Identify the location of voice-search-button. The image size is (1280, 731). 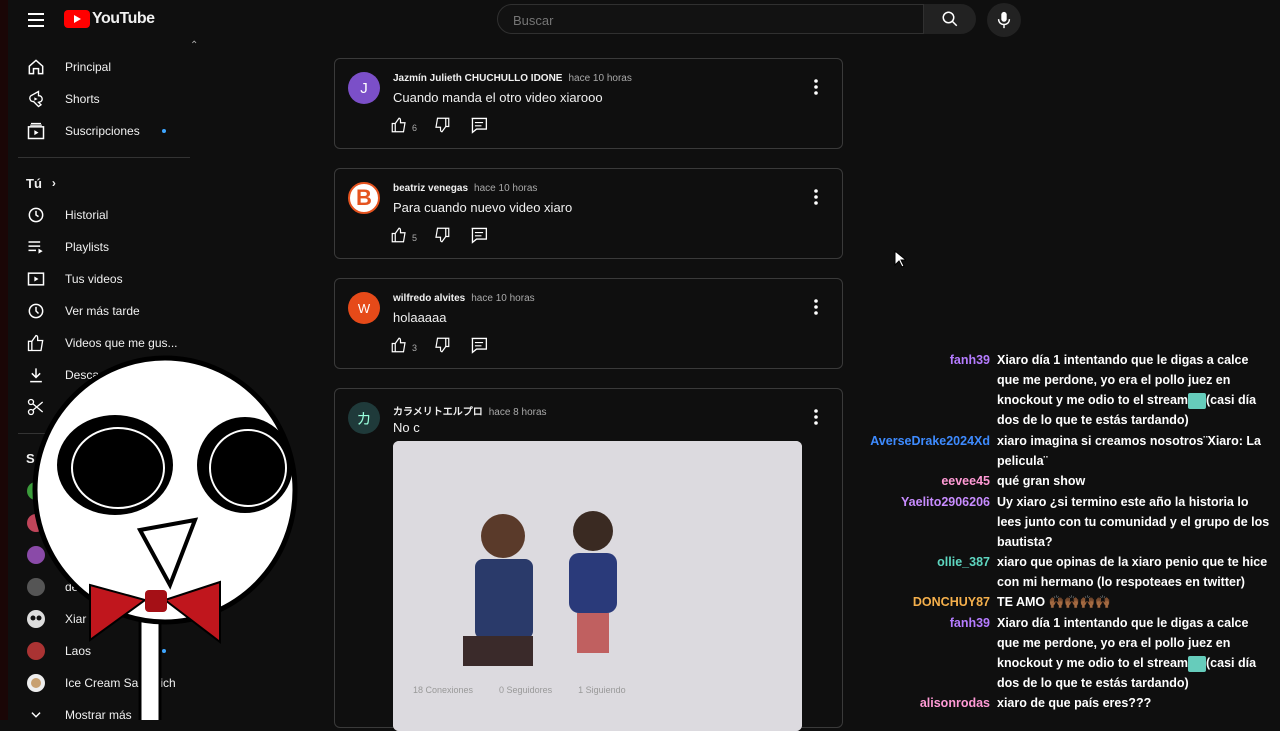
(1004, 20).